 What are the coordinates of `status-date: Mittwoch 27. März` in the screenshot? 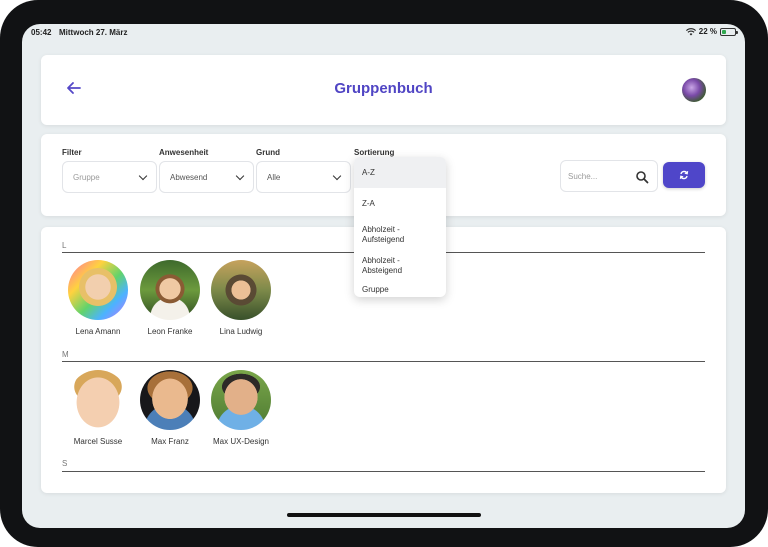 It's located at (93, 32).